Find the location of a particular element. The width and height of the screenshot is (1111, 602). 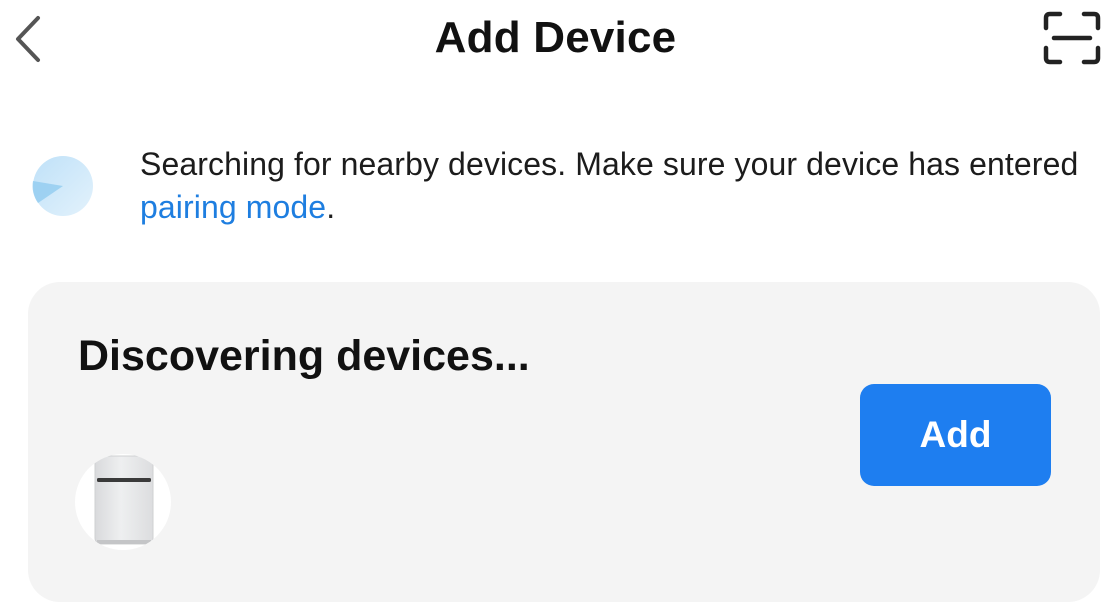

header: Add Device is located at coordinates (555, 40).